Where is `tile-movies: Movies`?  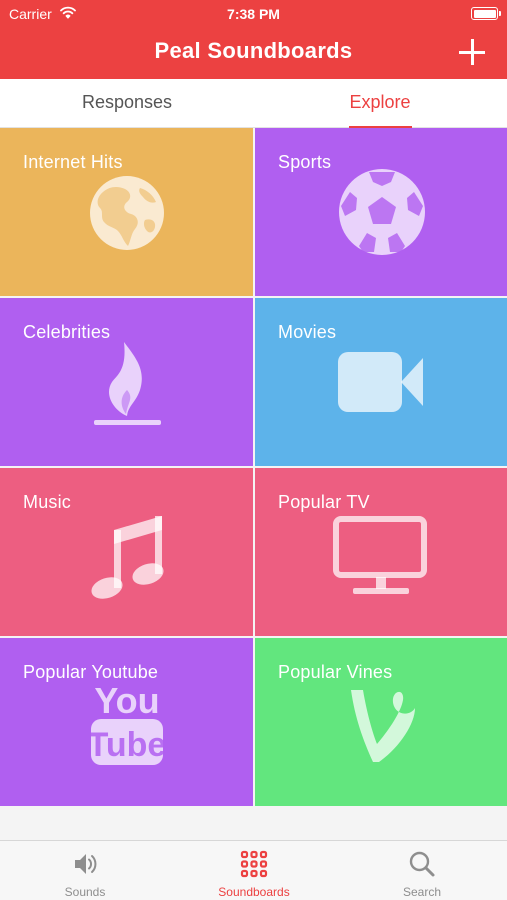 tile-movies: Movies is located at coordinates (381, 382).